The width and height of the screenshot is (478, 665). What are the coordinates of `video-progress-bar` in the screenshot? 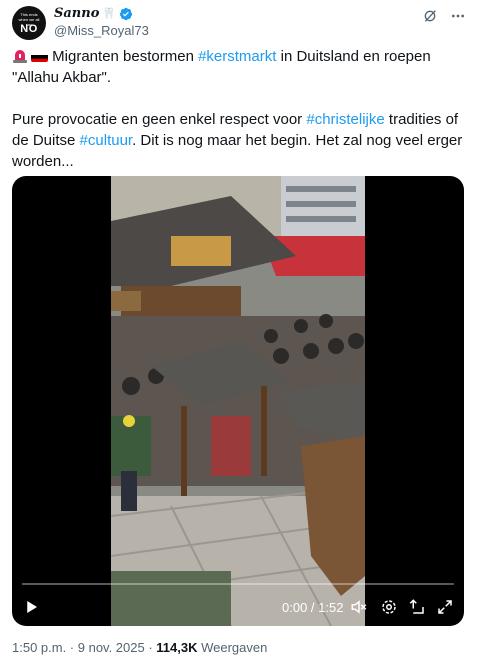 It's located at (238, 584).